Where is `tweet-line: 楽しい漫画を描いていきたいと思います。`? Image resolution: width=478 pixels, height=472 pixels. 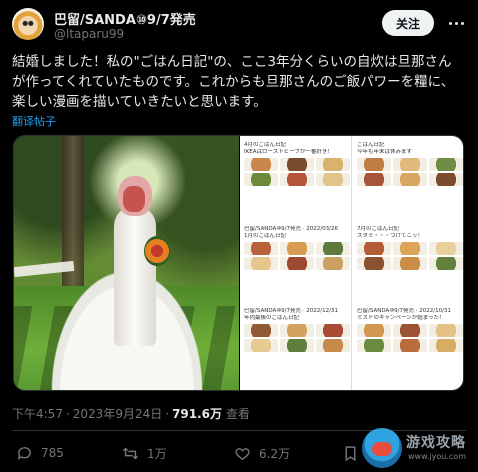 tweet-line: 楽しい漫画を描いていきたいと思います。 is located at coordinates (139, 102).